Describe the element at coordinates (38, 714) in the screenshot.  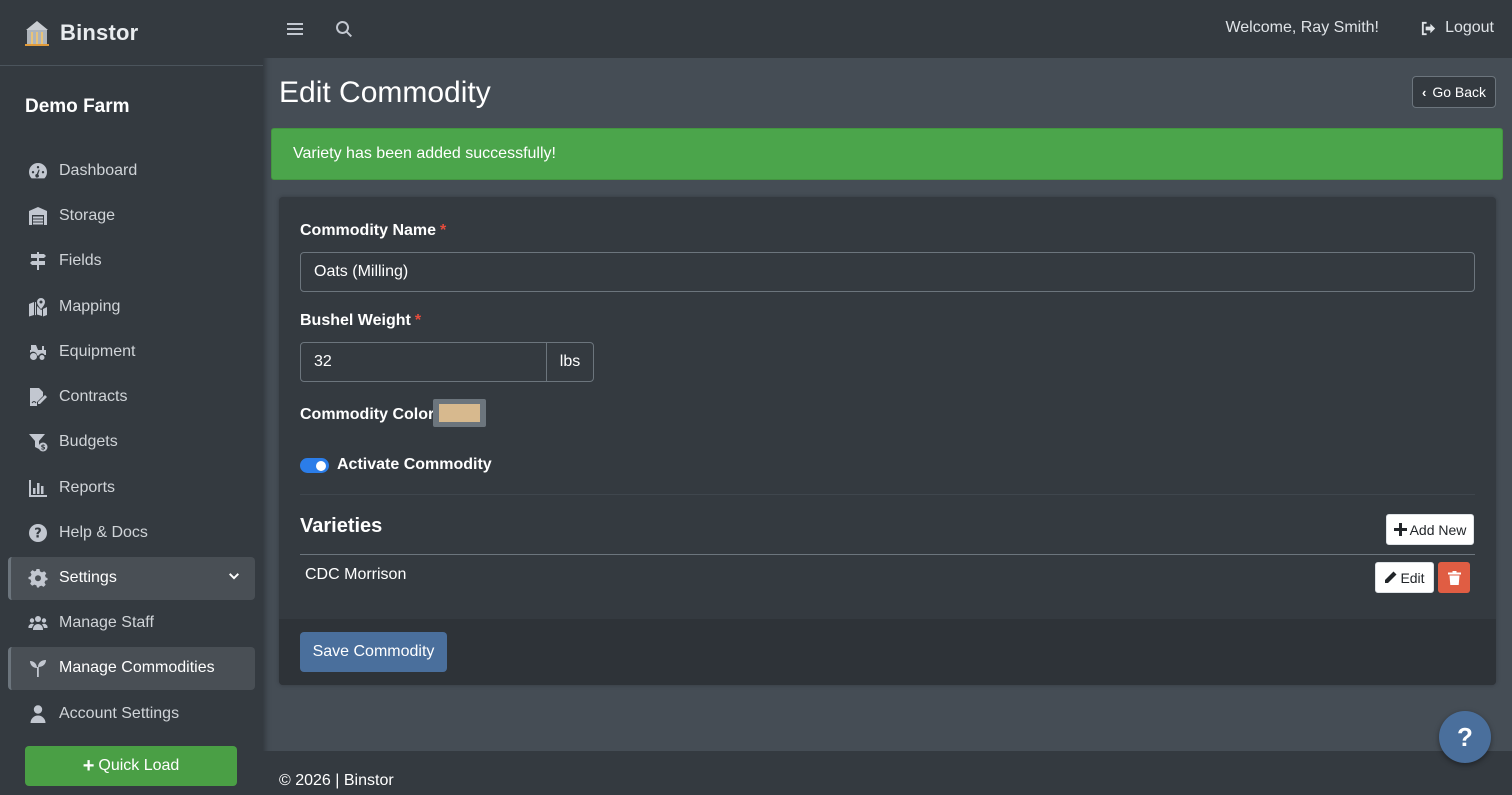
I see `user-icon` at that location.